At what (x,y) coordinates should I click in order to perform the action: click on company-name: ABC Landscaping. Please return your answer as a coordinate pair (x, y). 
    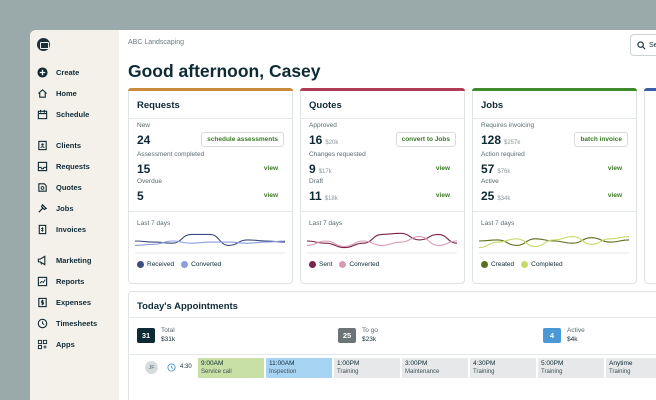
    Looking at the image, I should click on (156, 42).